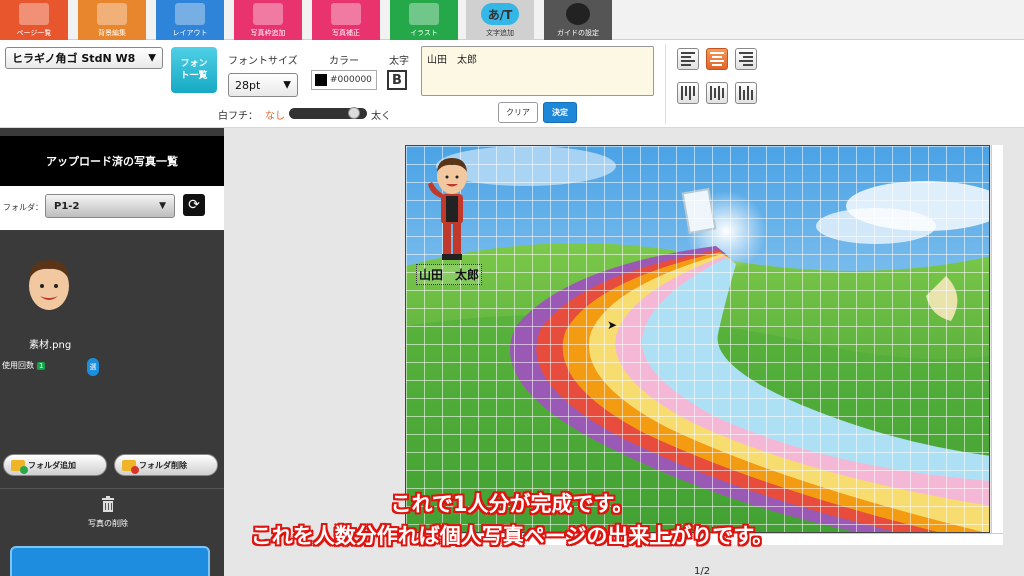 Image resolution: width=1024 pixels, height=576 pixels. I want to click on valign-middle-icon, so click(717, 93).